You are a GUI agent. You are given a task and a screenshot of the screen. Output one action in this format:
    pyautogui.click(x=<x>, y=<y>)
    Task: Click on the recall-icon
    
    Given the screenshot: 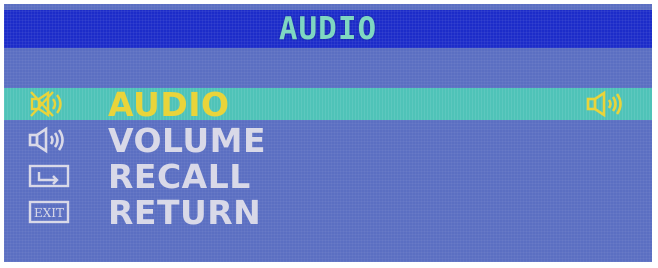 What is the action you would take?
    pyautogui.click(x=49, y=176)
    